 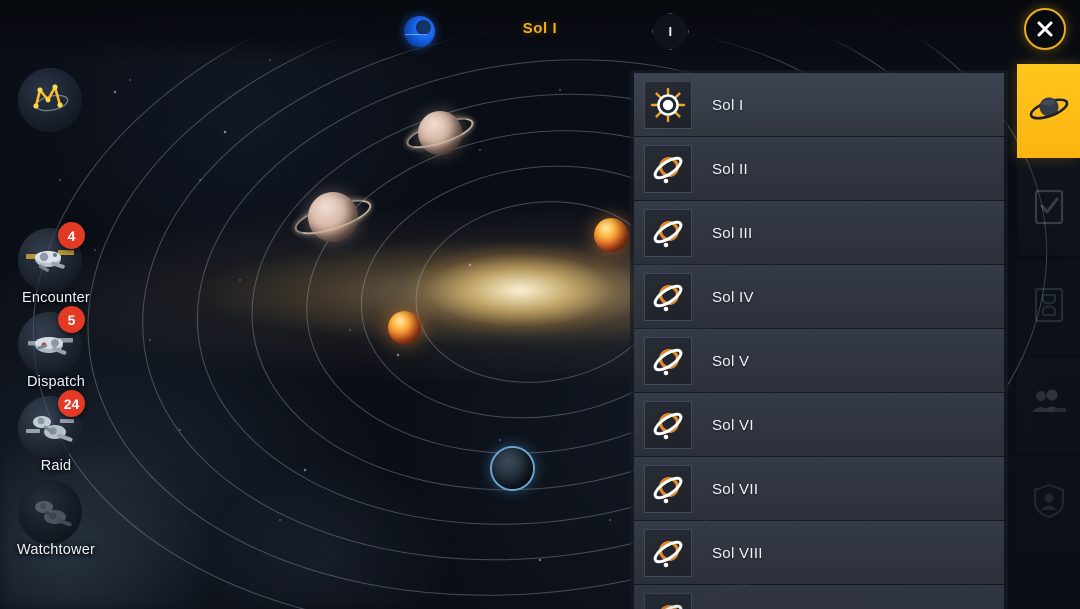 I want to click on close-icon, so click(x=1045, y=29).